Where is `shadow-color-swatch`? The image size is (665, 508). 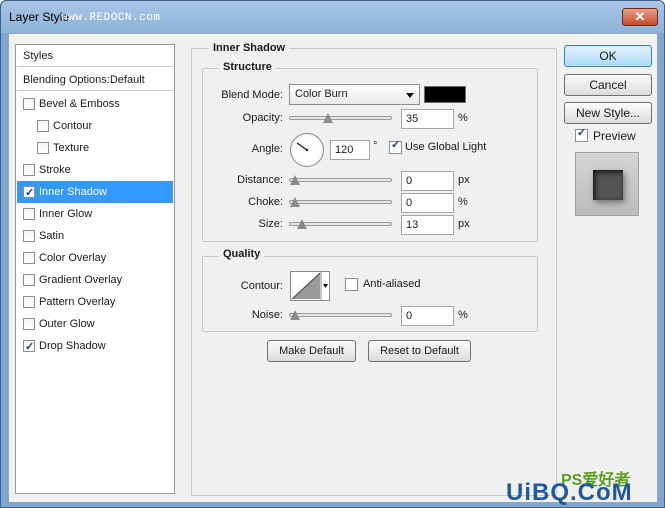 shadow-color-swatch is located at coordinates (445, 94).